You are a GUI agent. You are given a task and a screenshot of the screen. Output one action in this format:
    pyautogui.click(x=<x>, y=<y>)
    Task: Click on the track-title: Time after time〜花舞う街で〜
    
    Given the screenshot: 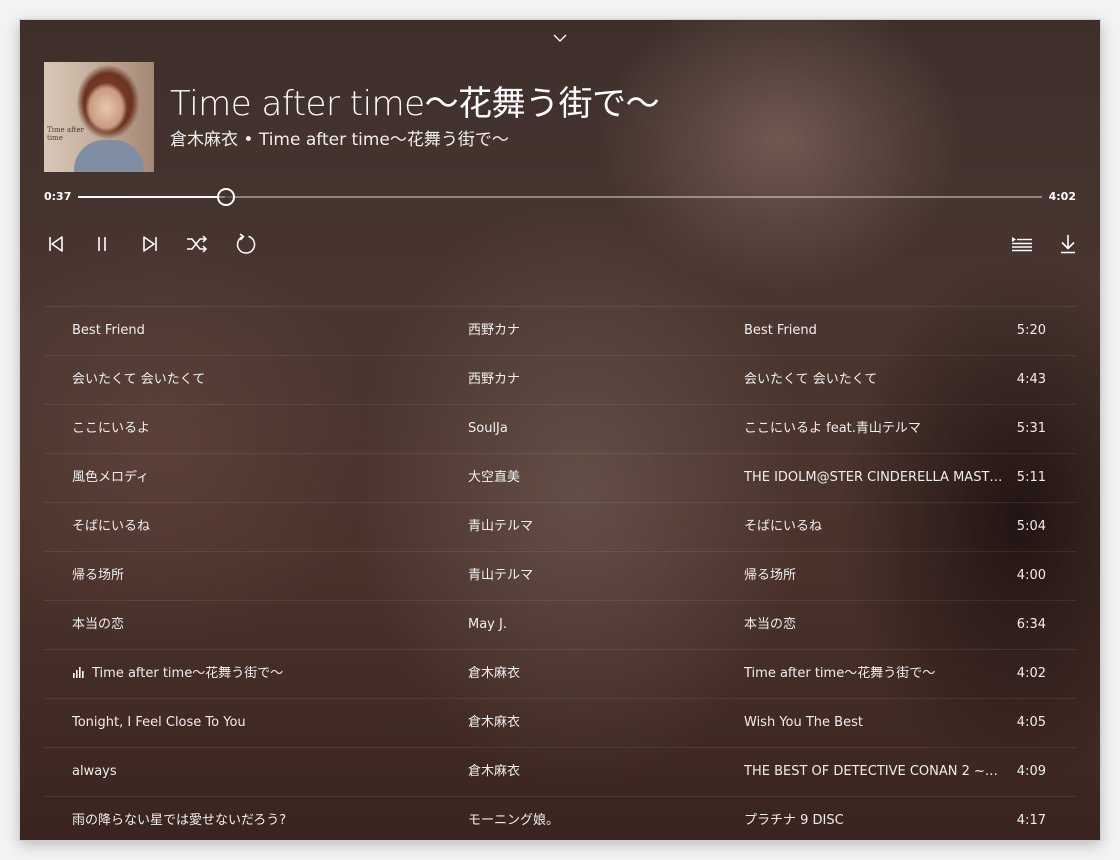 What is the action you would take?
    pyautogui.click(x=262, y=674)
    